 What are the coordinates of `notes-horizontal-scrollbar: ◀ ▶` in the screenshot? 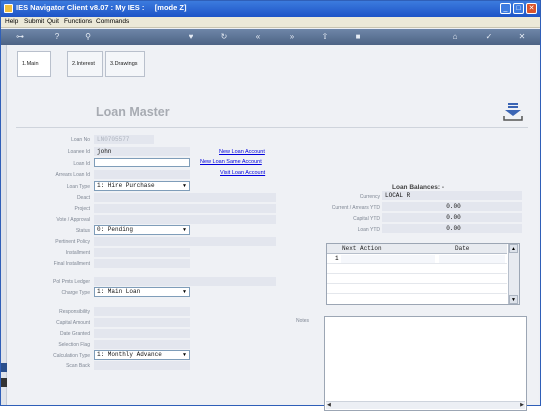 It's located at (425, 405).